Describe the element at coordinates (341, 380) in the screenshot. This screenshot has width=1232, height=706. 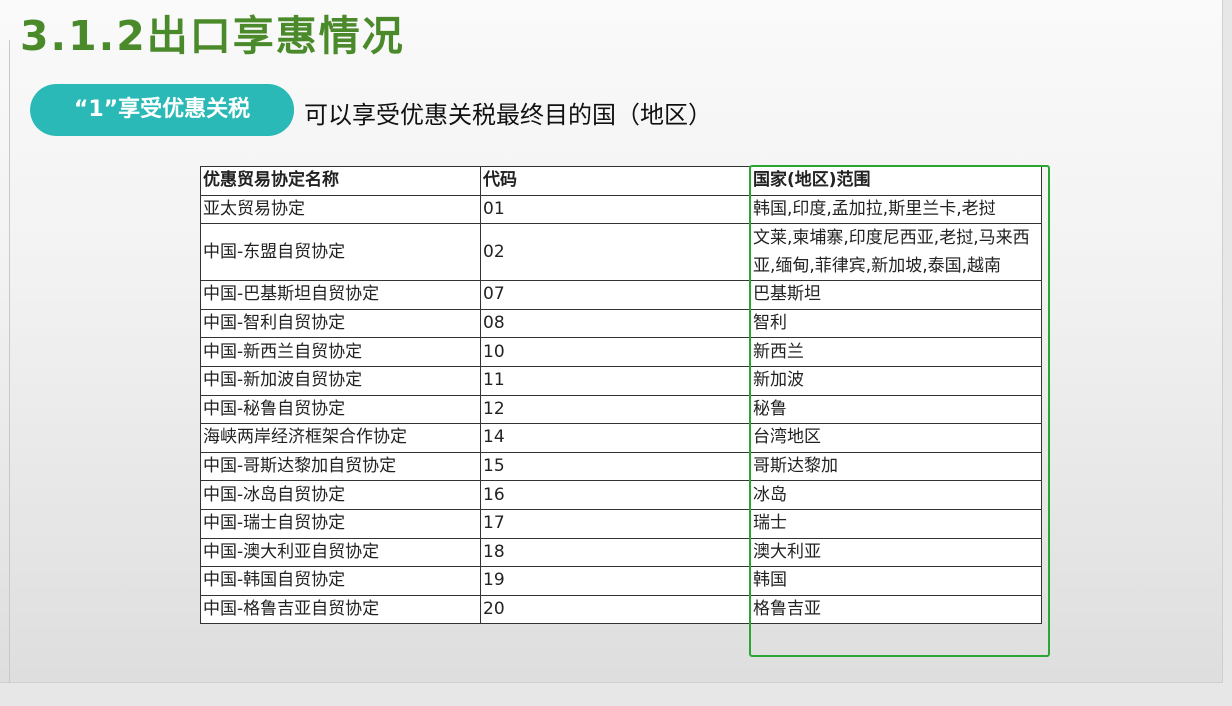
I see `agreement-name: 中国-新加波自贸协定` at that location.